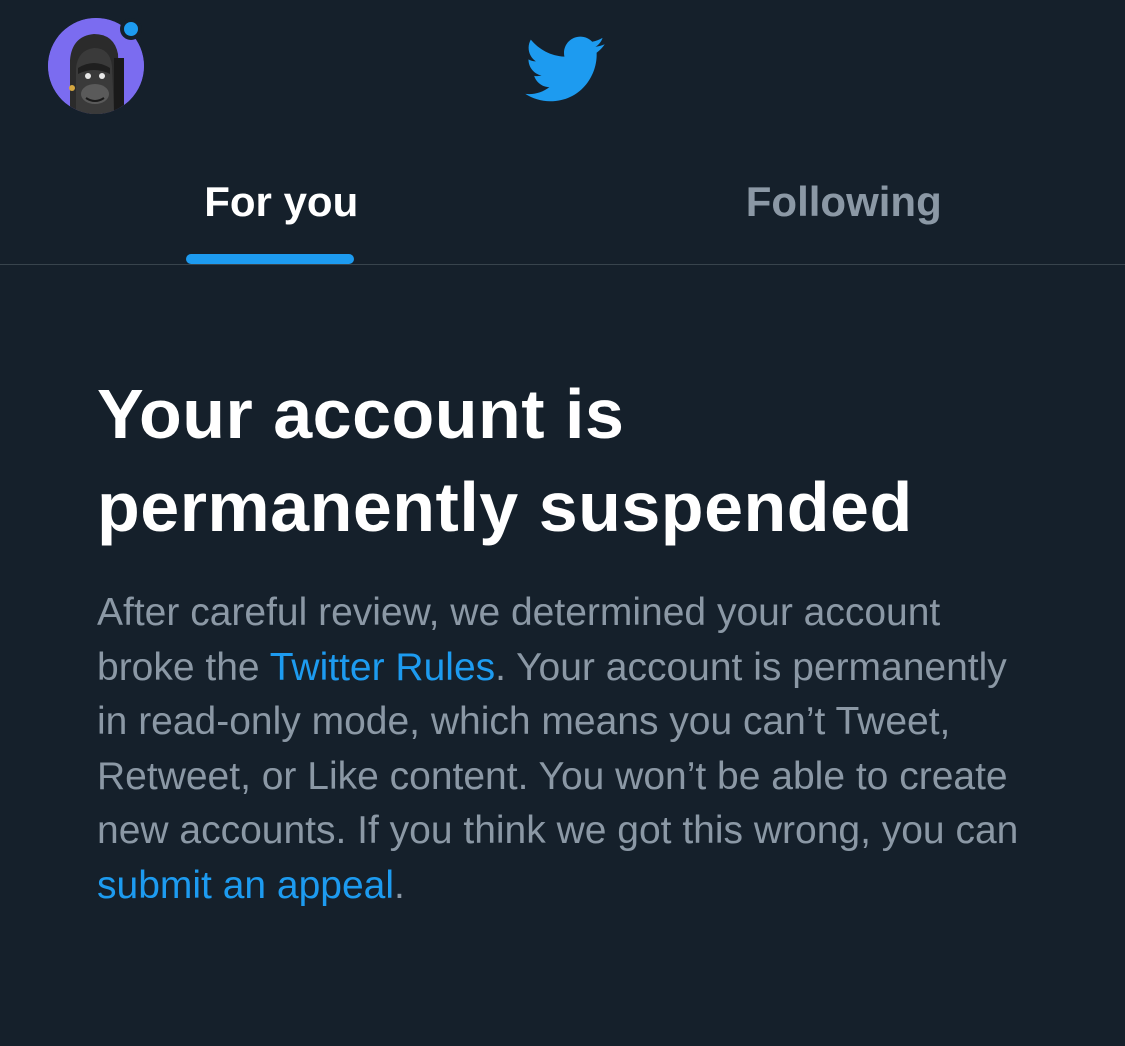 The image size is (1125, 1046). What do you see at coordinates (245, 885) in the screenshot?
I see `submit-appeal-link: submit an appeal` at bounding box center [245, 885].